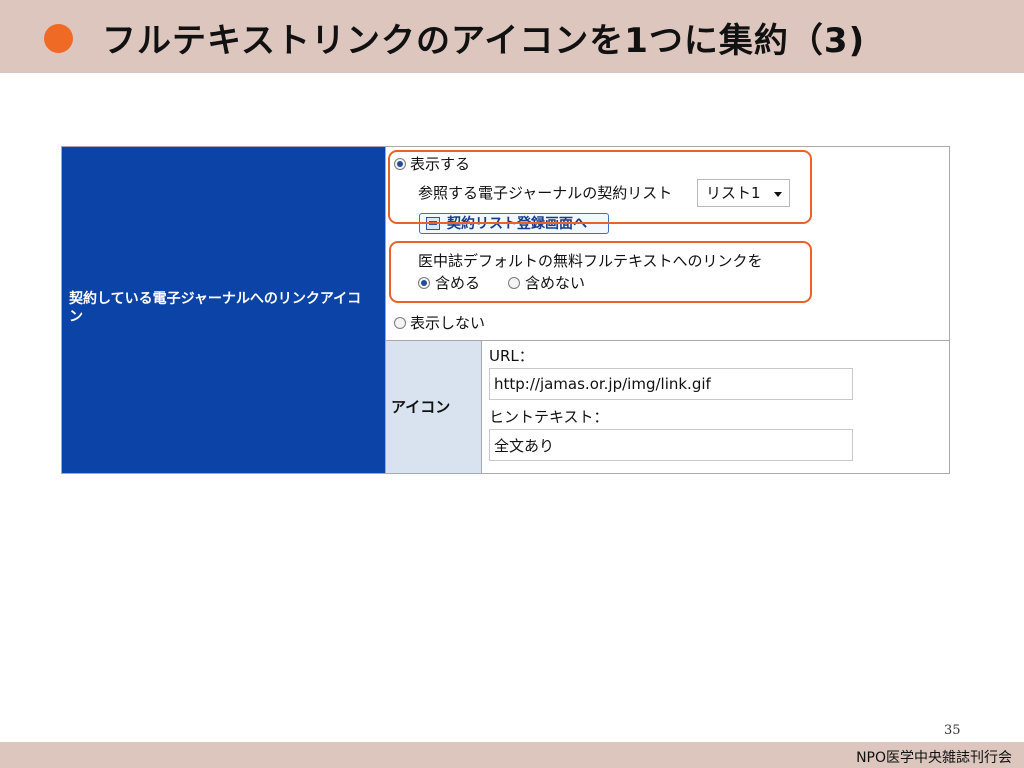  Describe the element at coordinates (215, 308) in the screenshot. I see `row-label: 契約している電子ジャーナルへのリンクアイコン` at that location.